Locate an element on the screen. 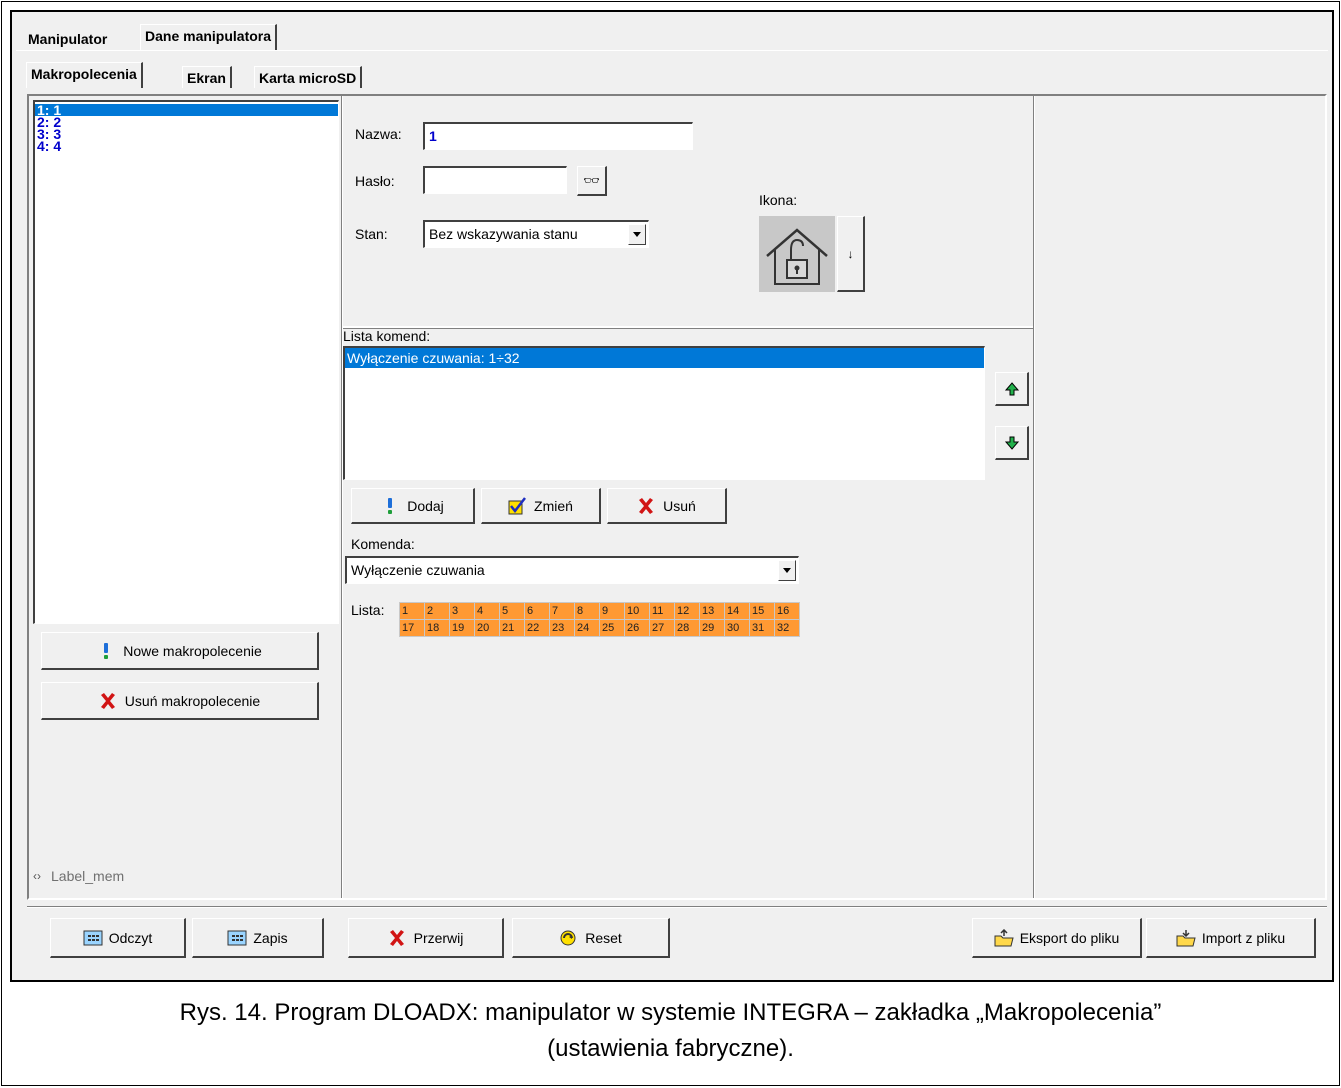 Image resolution: width=1341 pixels, height=1088 pixels. partition-cell: 32 is located at coordinates (787, 628).